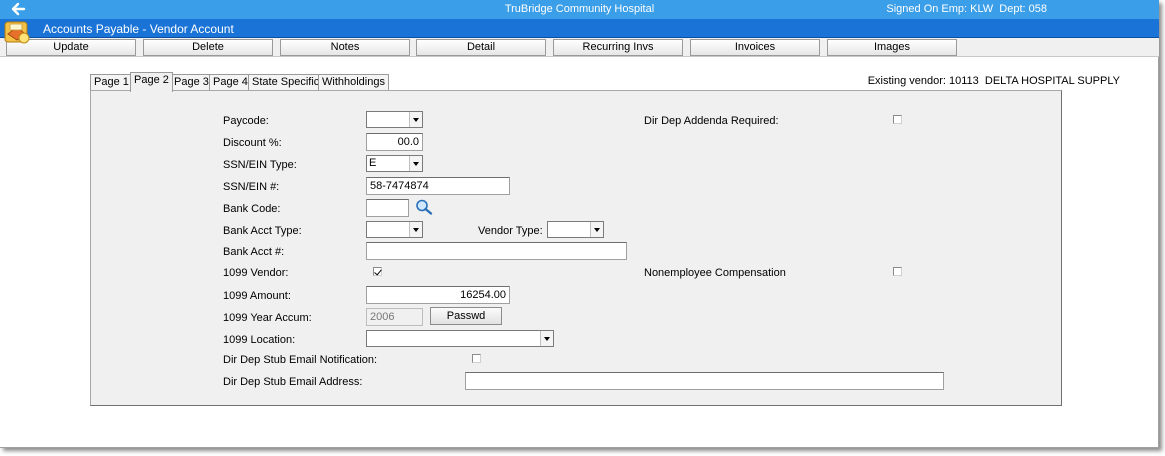  What do you see at coordinates (254, 252) in the screenshot?
I see `bank-acct-label: Bank Acct #:` at bounding box center [254, 252].